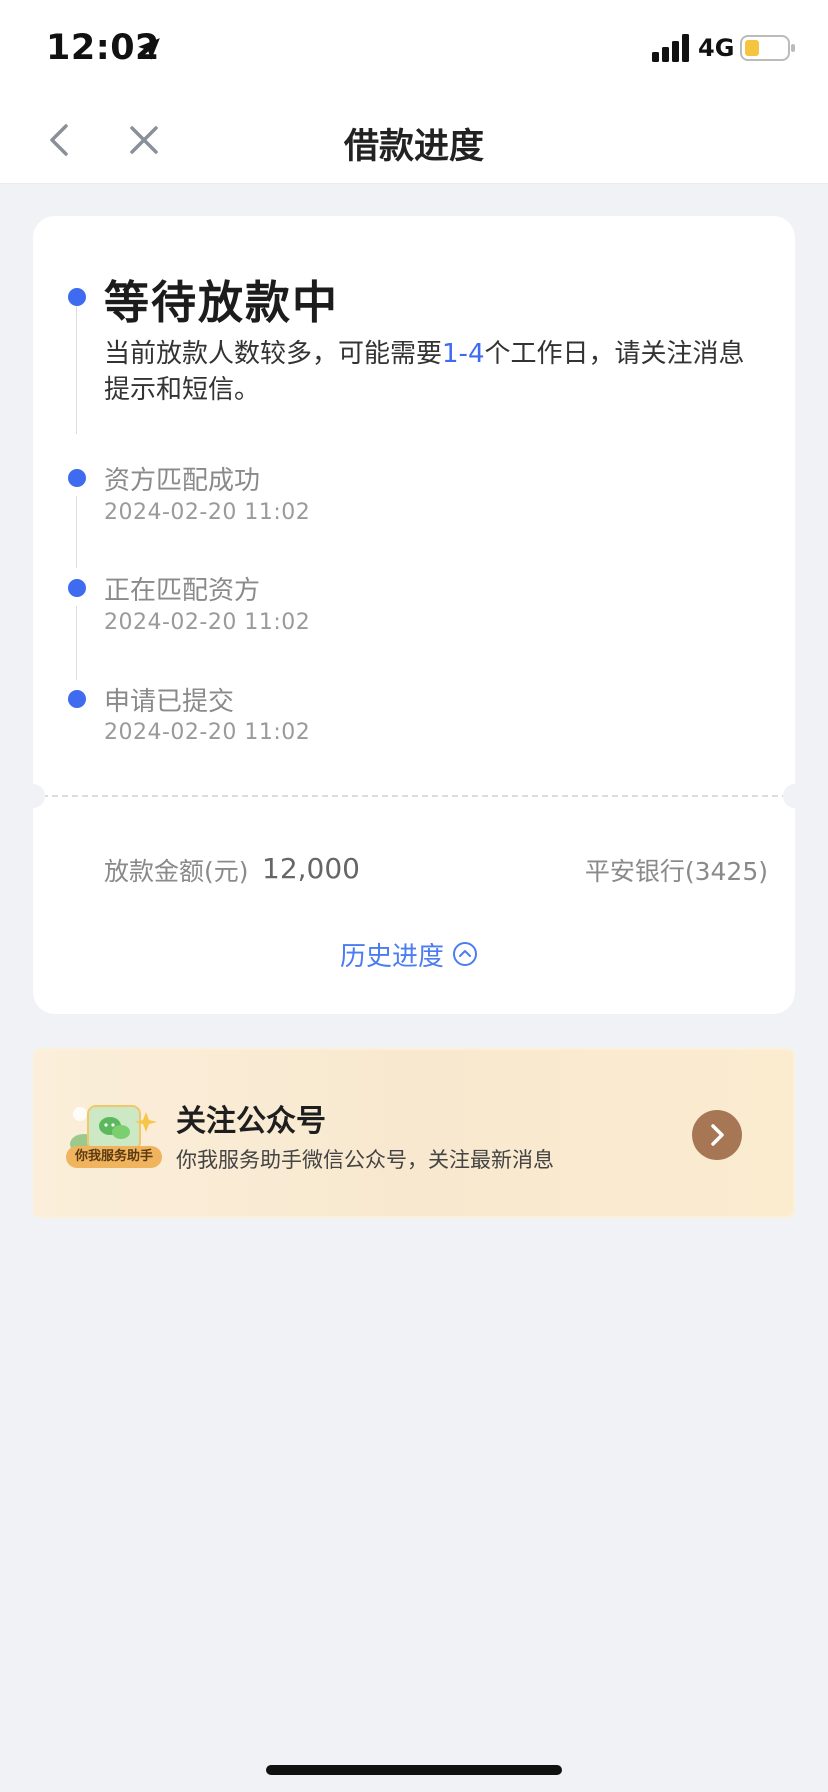 The width and height of the screenshot is (828, 1792). What do you see at coordinates (251, 1121) in the screenshot?
I see `follow-title: 关注公众号` at bounding box center [251, 1121].